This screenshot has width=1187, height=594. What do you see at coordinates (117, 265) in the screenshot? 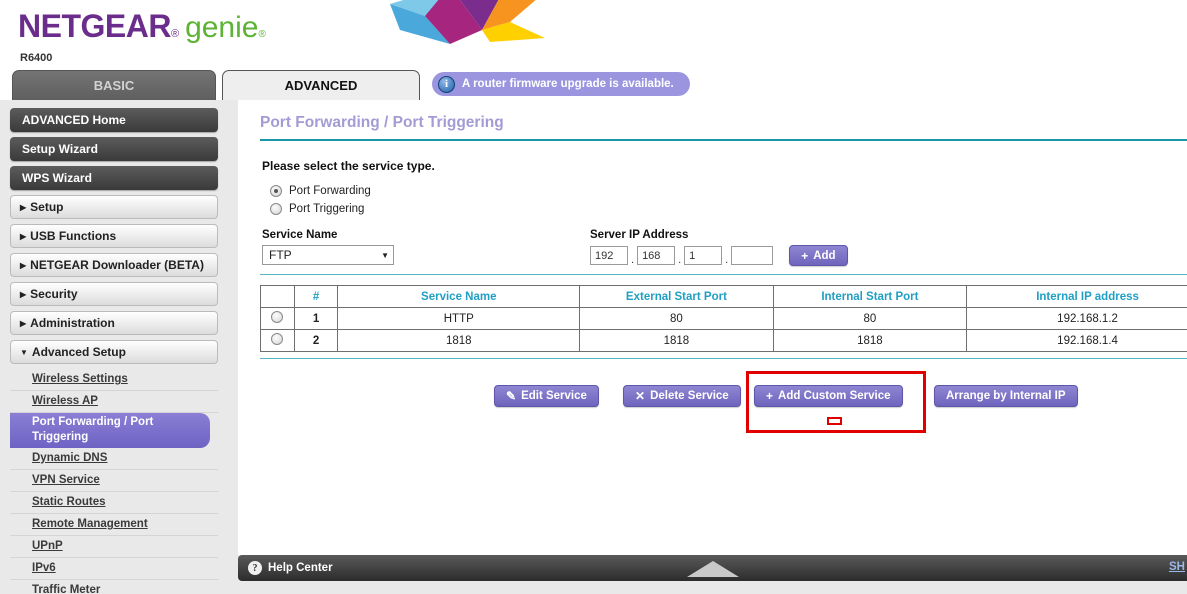
I see `sidebar-item-netgear-downloader-label: NETGEAR Downloader (BETA)` at bounding box center [117, 265].